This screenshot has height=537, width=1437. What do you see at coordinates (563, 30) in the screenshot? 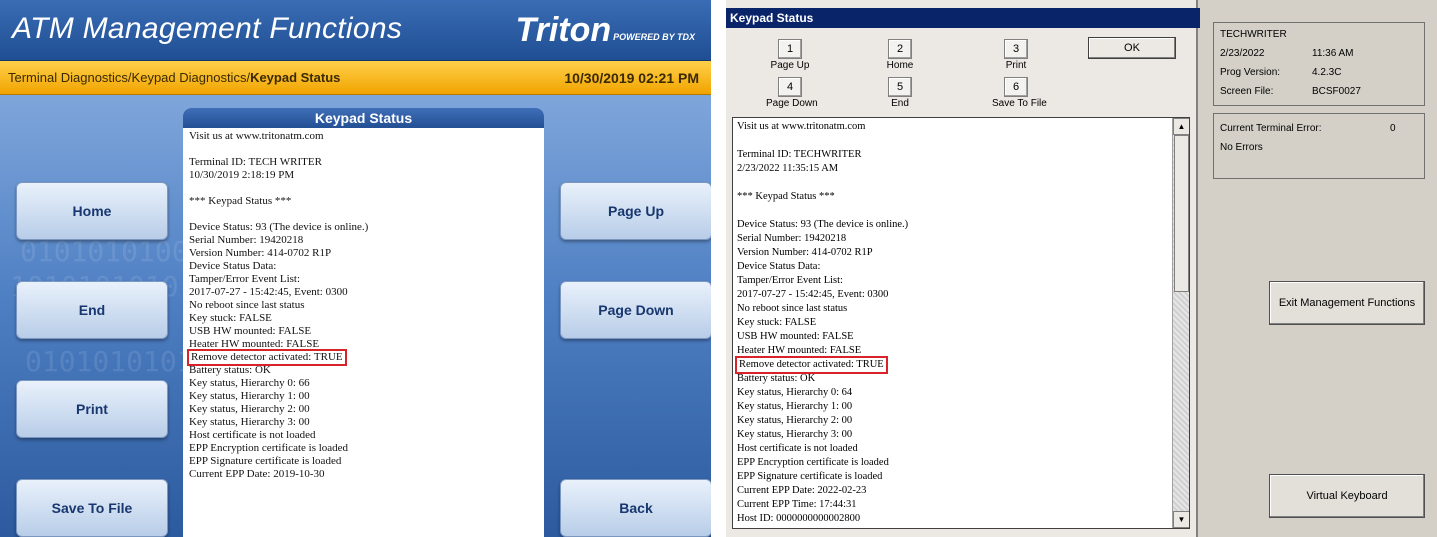
I see `brand-logo-text: Triton` at bounding box center [563, 30].